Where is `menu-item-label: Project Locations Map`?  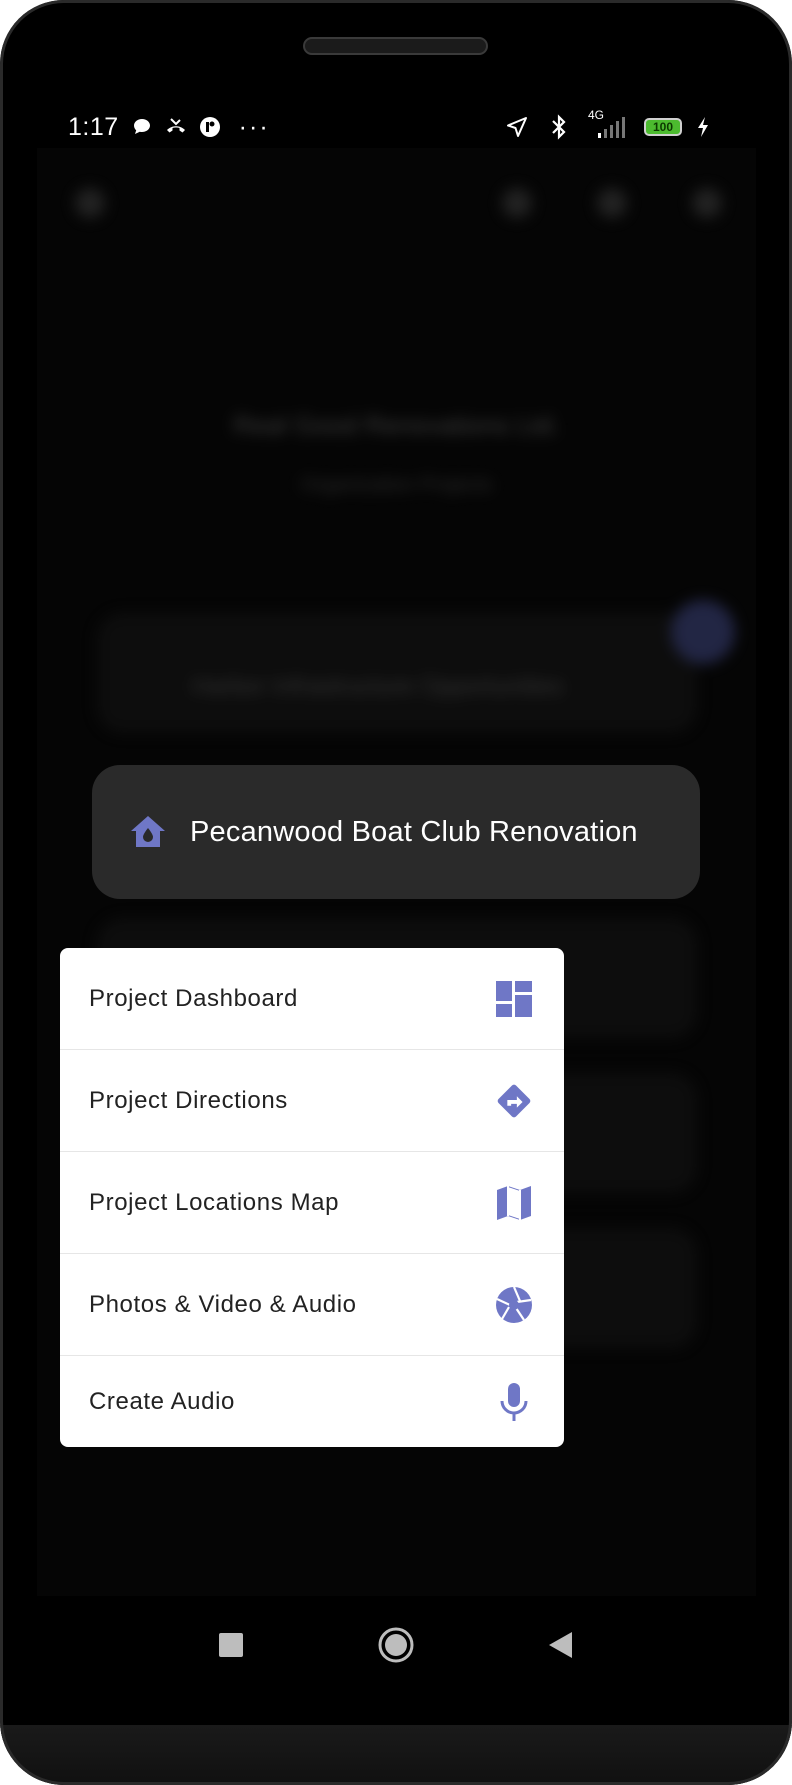
menu-item-label: Project Locations Map is located at coordinates (214, 1202).